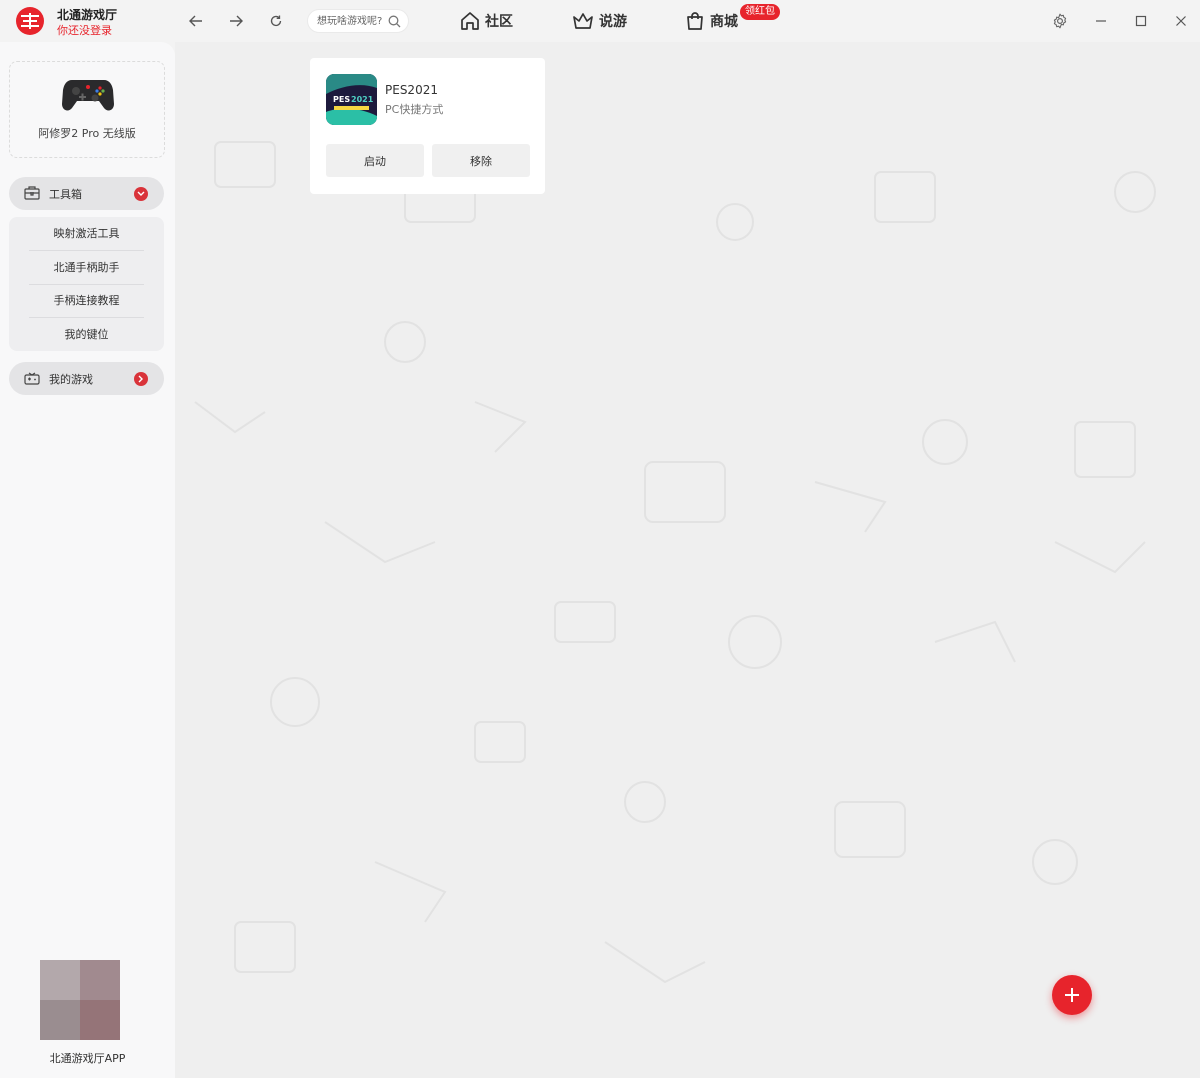 The width and height of the screenshot is (1200, 1078). I want to click on game-console-icon, so click(32, 379).